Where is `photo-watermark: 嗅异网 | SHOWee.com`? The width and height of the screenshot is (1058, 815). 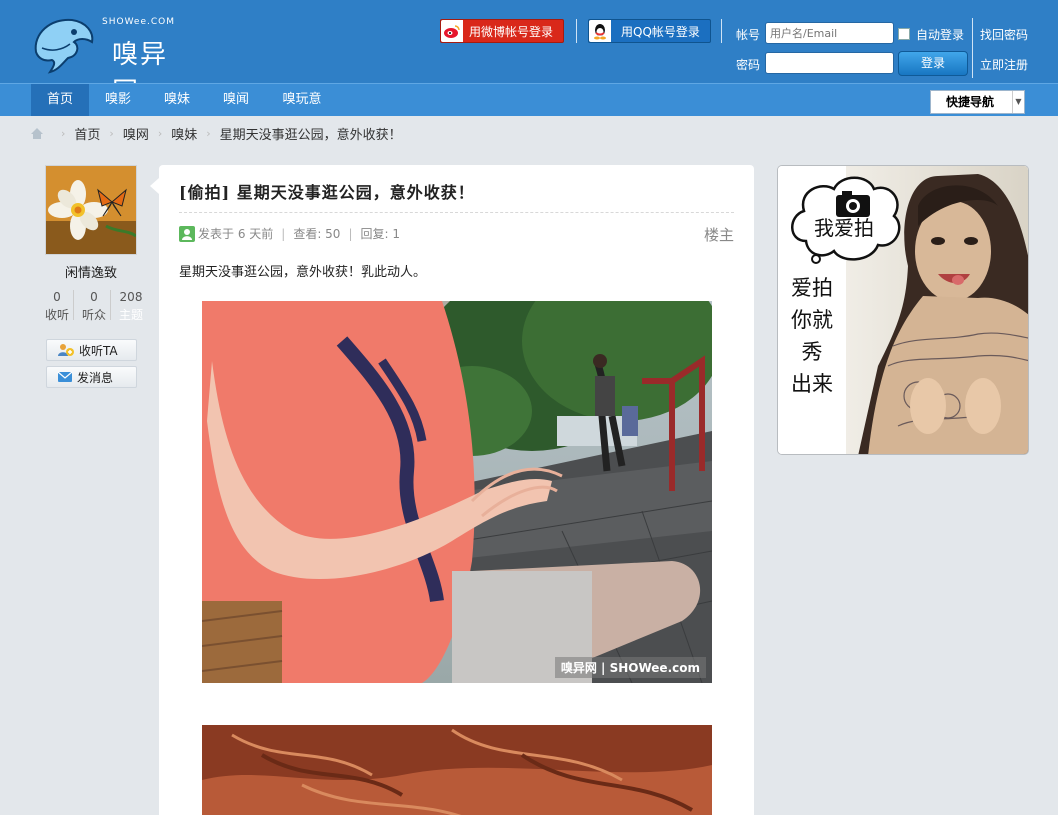
photo-watermark: 嗅异网 | SHOWee.com is located at coordinates (630, 667).